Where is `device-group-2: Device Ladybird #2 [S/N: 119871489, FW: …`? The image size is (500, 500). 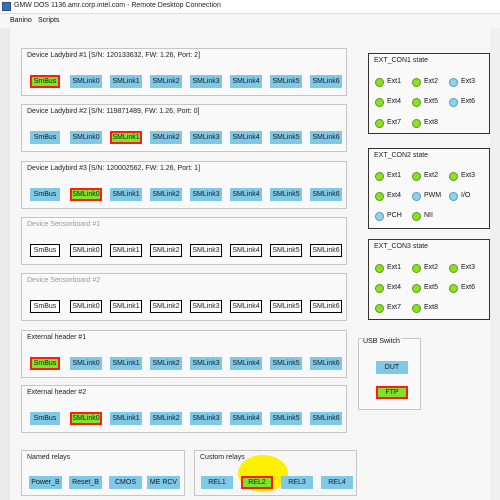 device-group-2: Device Ladybird #2 [S/N: 119871489, FW: … is located at coordinates (184, 128).